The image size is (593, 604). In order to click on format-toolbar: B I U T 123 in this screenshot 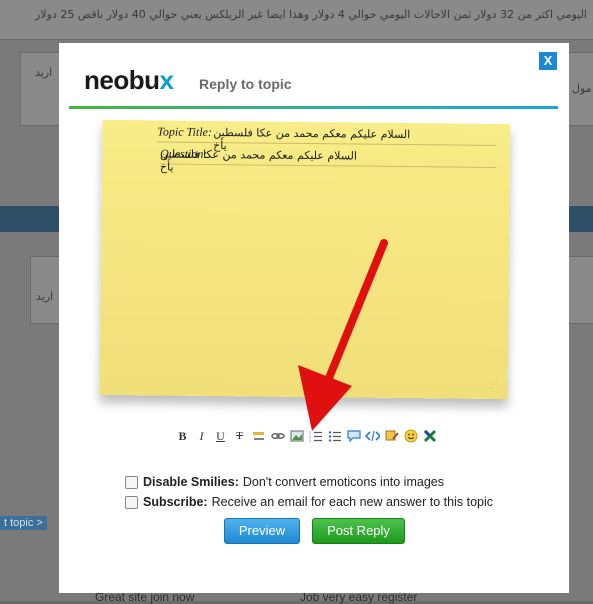, I will do `click(306, 436)`.